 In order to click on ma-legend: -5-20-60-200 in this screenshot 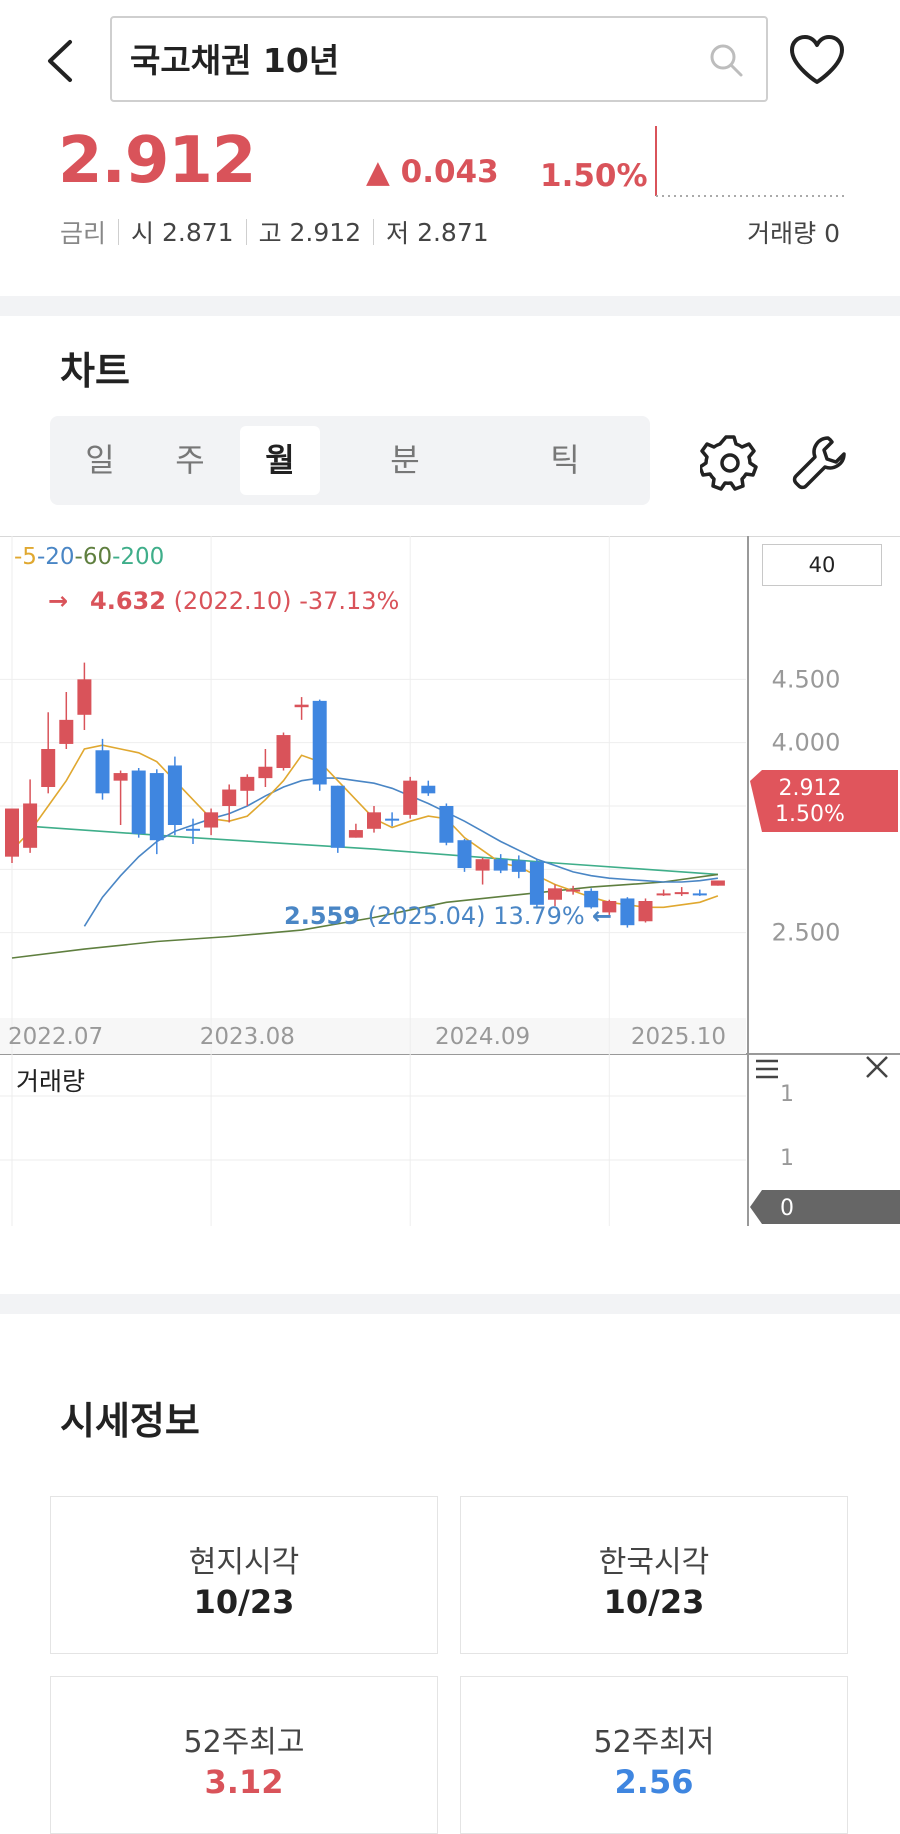, I will do `click(89, 557)`.